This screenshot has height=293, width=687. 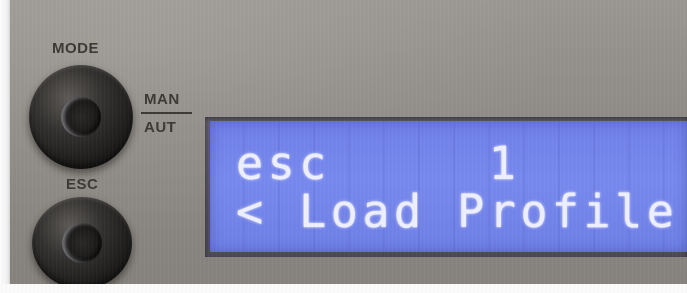 What do you see at coordinates (343, 288) in the screenshot?
I see `bottom-edge` at bounding box center [343, 288].